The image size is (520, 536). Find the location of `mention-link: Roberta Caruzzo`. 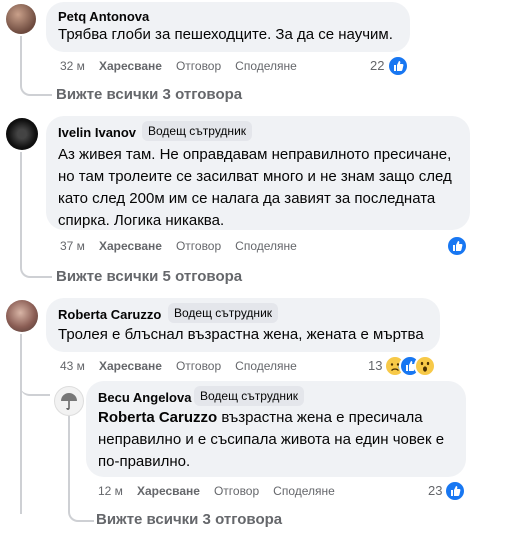

mention-link: Roberta Caruzzo is located at coordinates (157, 417).